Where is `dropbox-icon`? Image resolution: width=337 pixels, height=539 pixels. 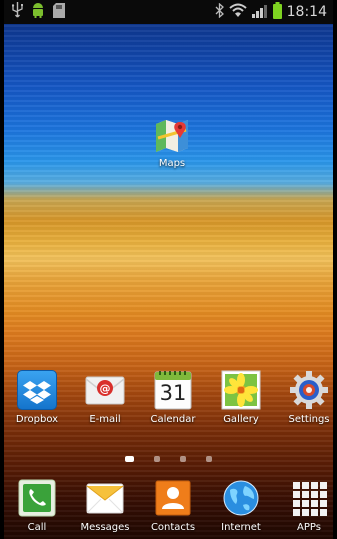 dropbox-icon is located at coordinates (37, 390).